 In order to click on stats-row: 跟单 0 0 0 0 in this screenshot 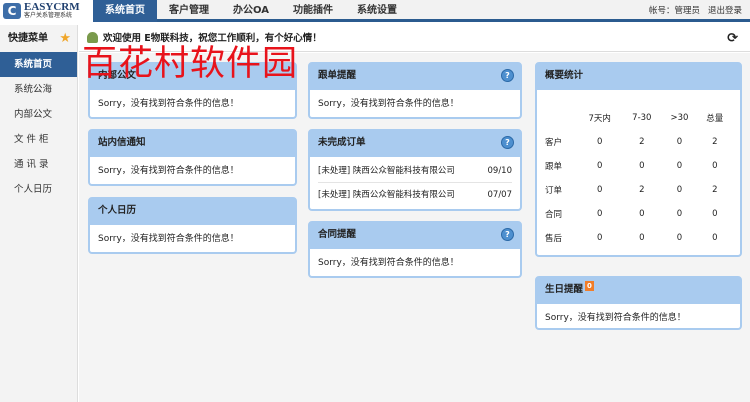, I will do `click(638, 166)`.